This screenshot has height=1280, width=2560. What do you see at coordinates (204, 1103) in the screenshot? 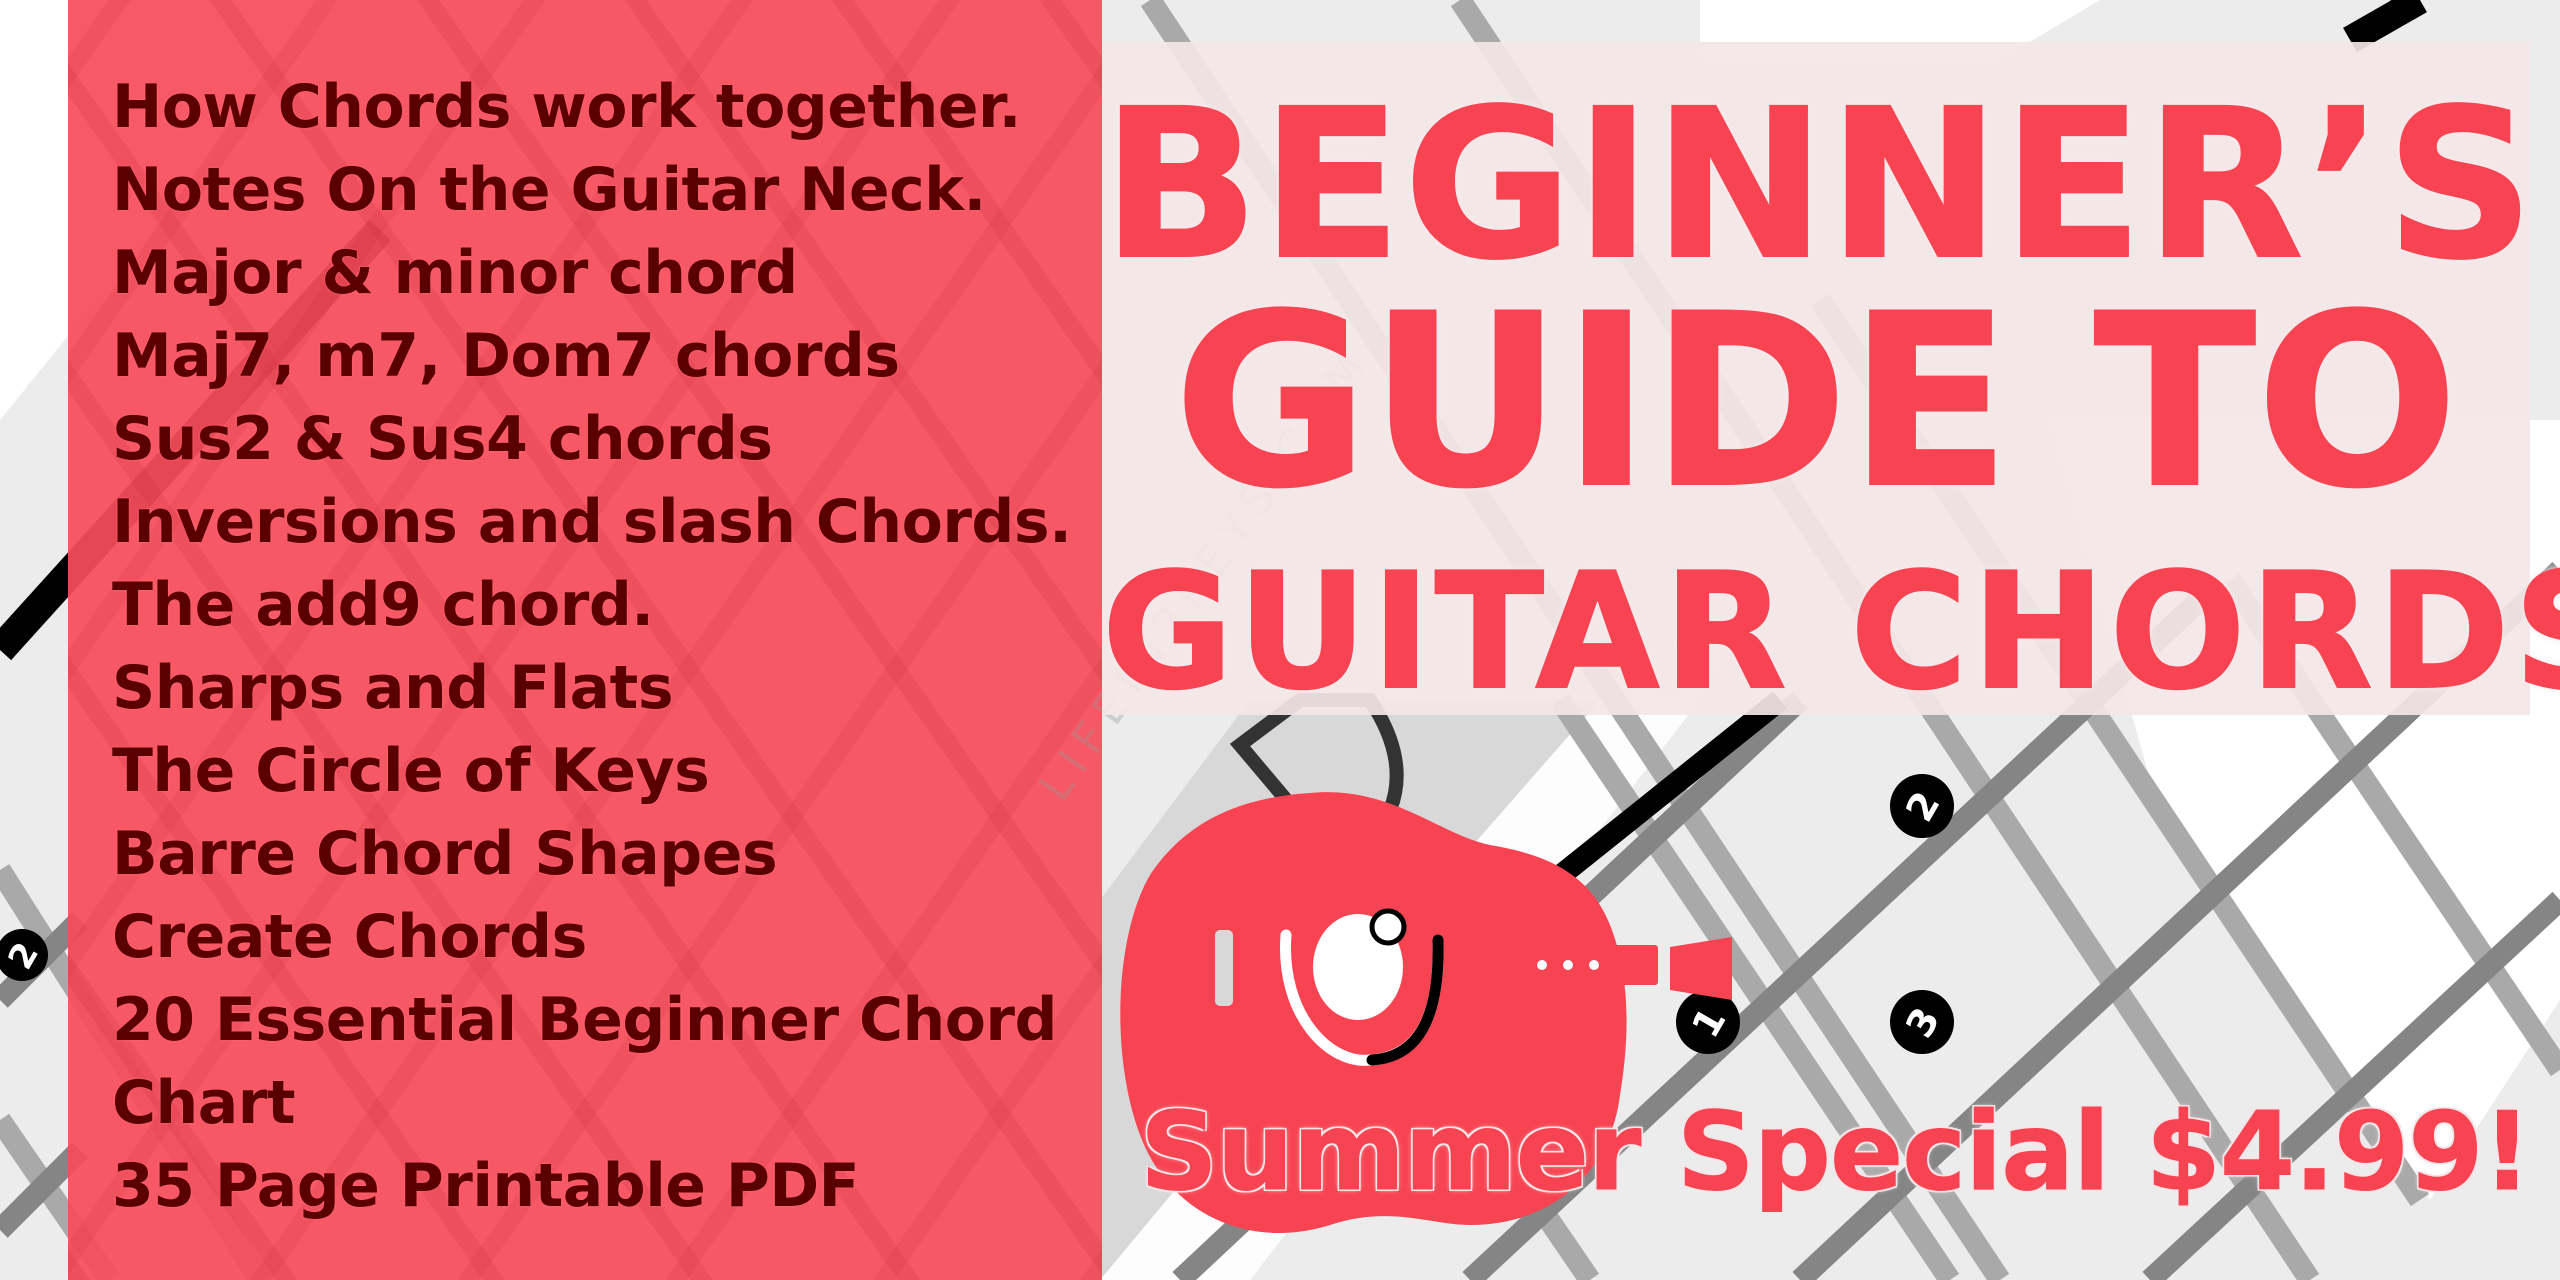
I see `feature-item: Chart` at bounding box center [204, 1103].